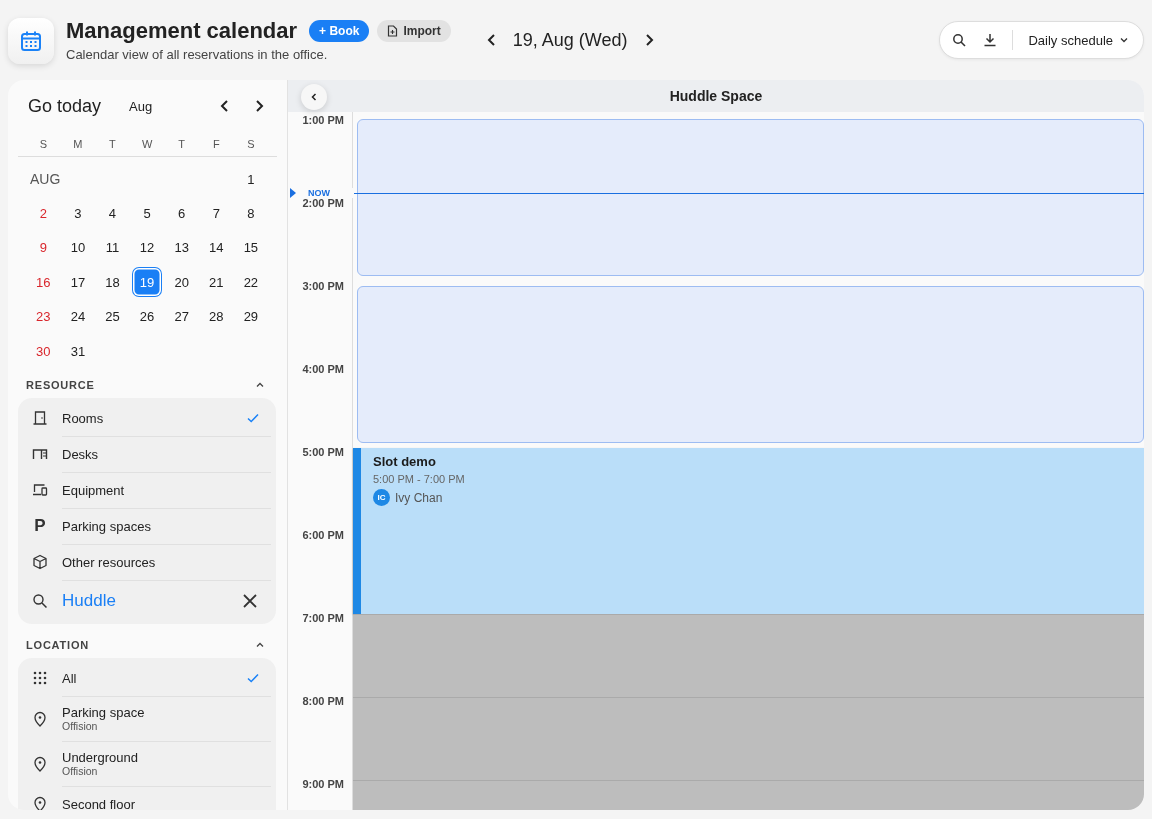 Image resolution: width=1152 pixels, height=819 pixels. What do you see at coordinates (147, 144) in the screenshot?
I see `weekday-label: W` at bounding box center [147, 144].